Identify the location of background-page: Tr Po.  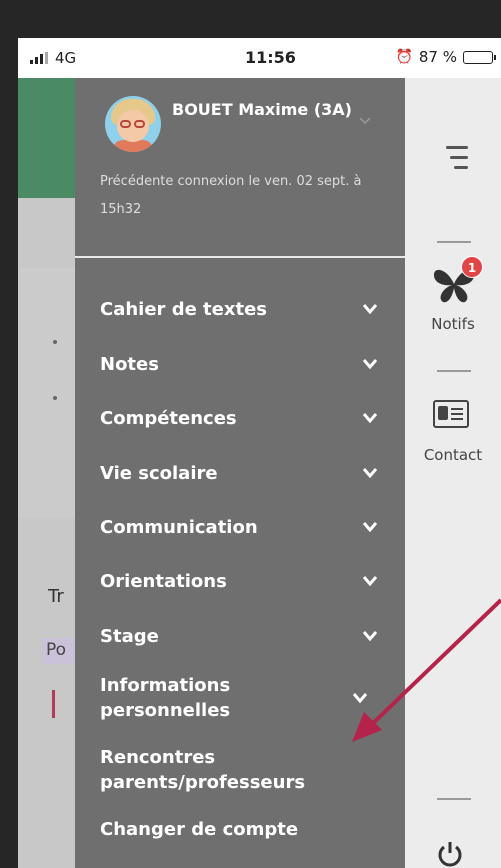
(48, 473).